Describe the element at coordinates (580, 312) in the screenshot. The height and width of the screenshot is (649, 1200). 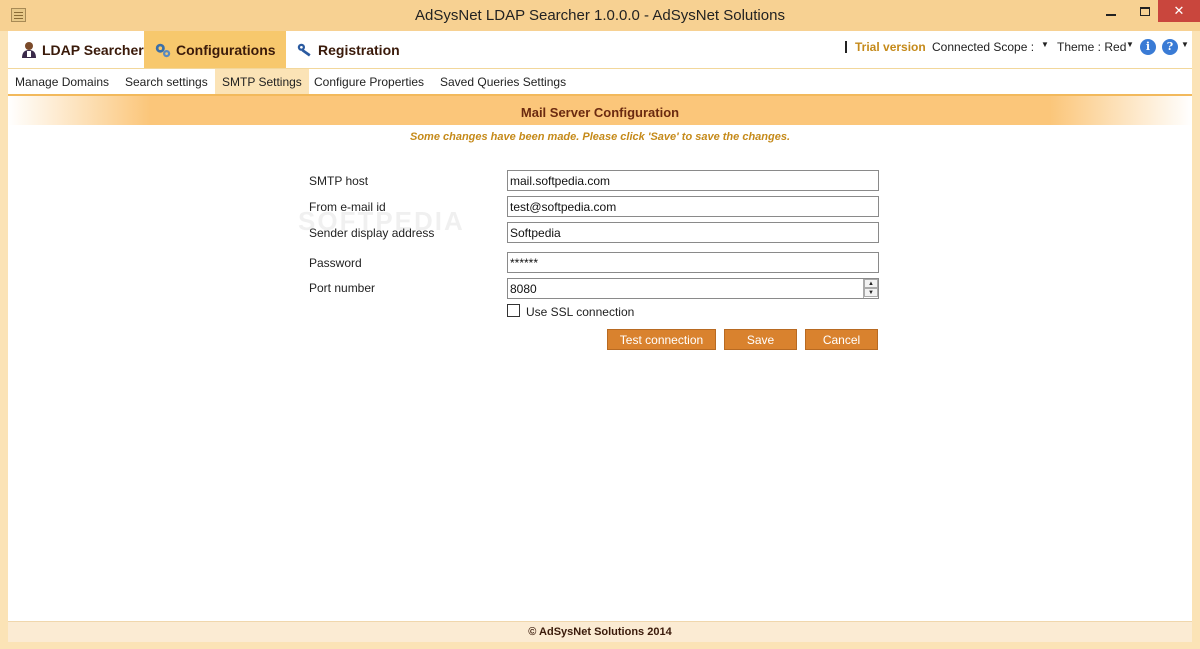
I see `ssl-checkbox-label: Use SSL connection` at that location.